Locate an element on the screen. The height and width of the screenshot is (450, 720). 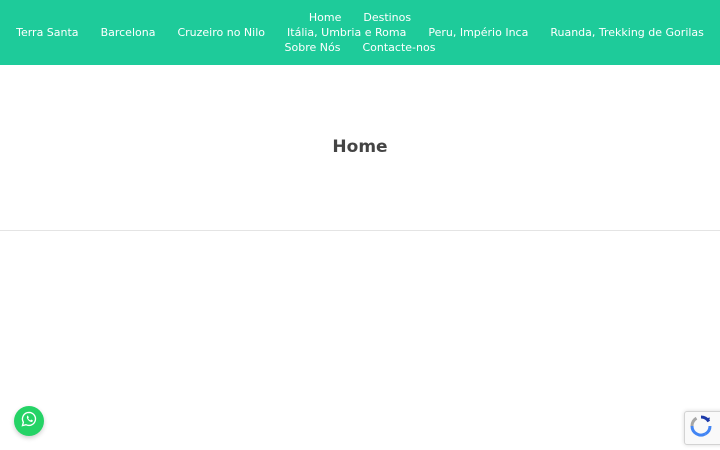
nav-item-contacte-nos: Contacte-nos is located at coordinates (398, 48).